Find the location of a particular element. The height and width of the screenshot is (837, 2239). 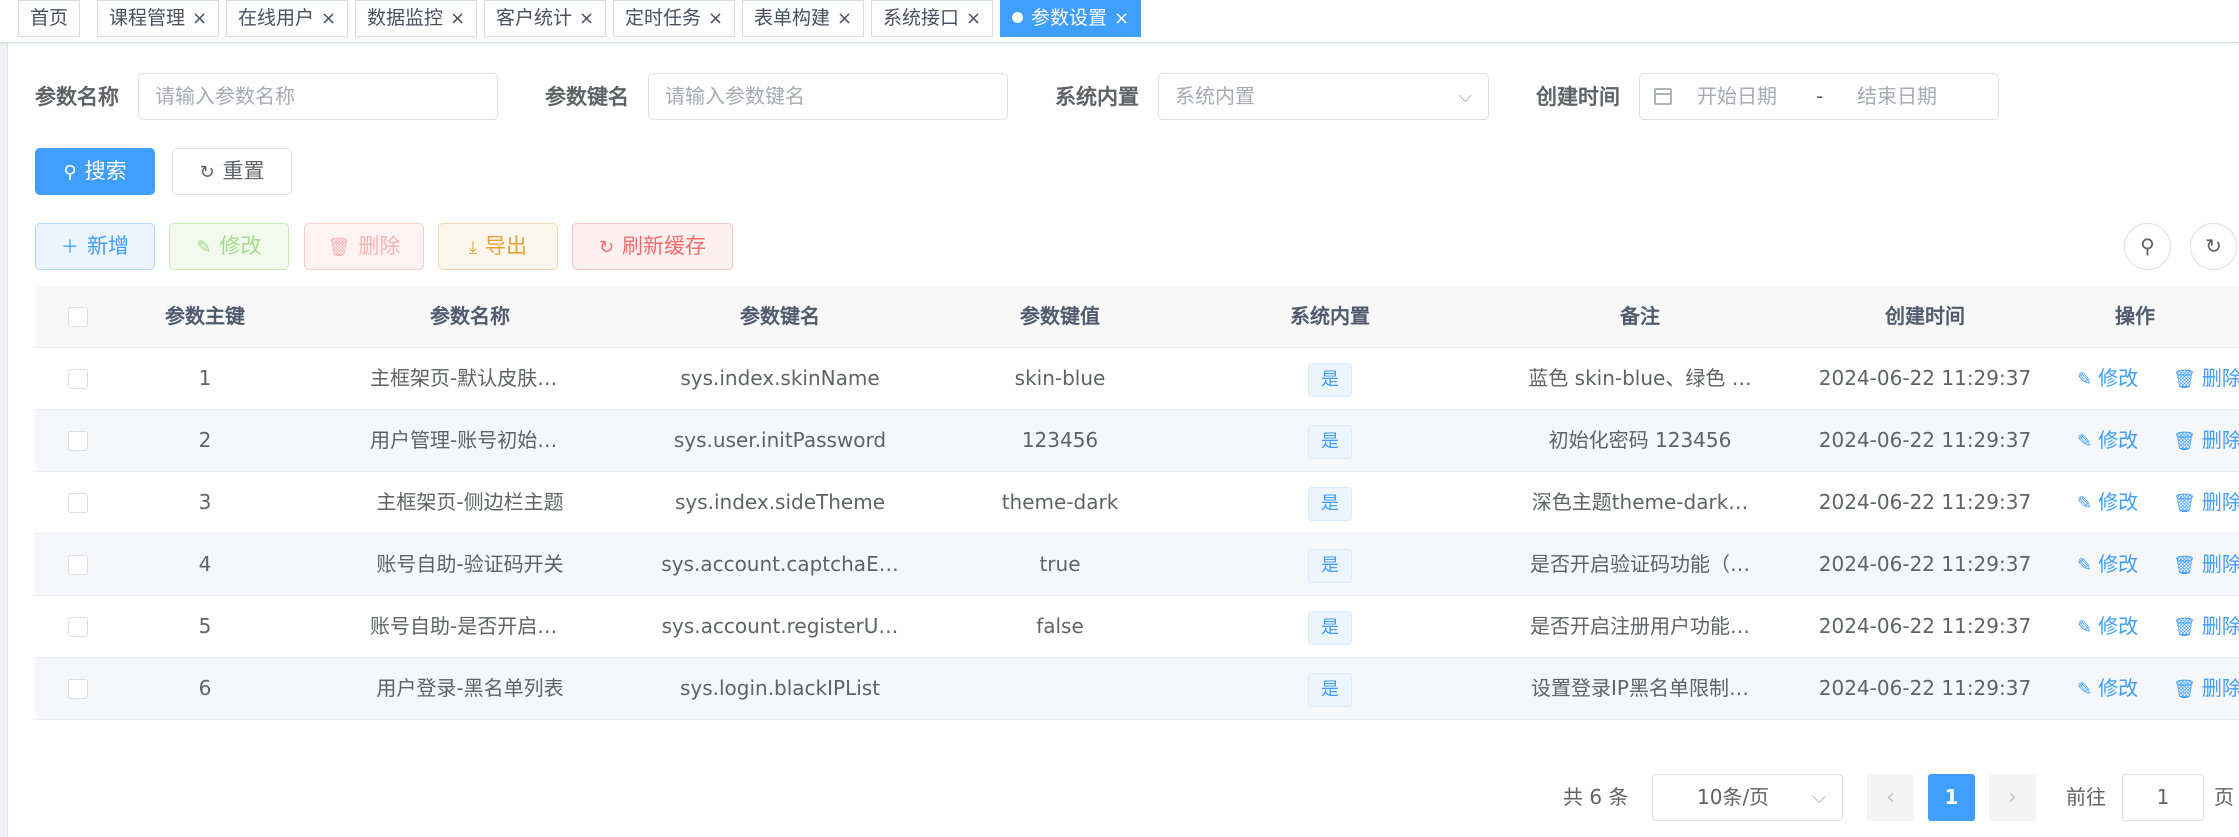

cell-config-id: 2 is located at coordinates (205, 440).